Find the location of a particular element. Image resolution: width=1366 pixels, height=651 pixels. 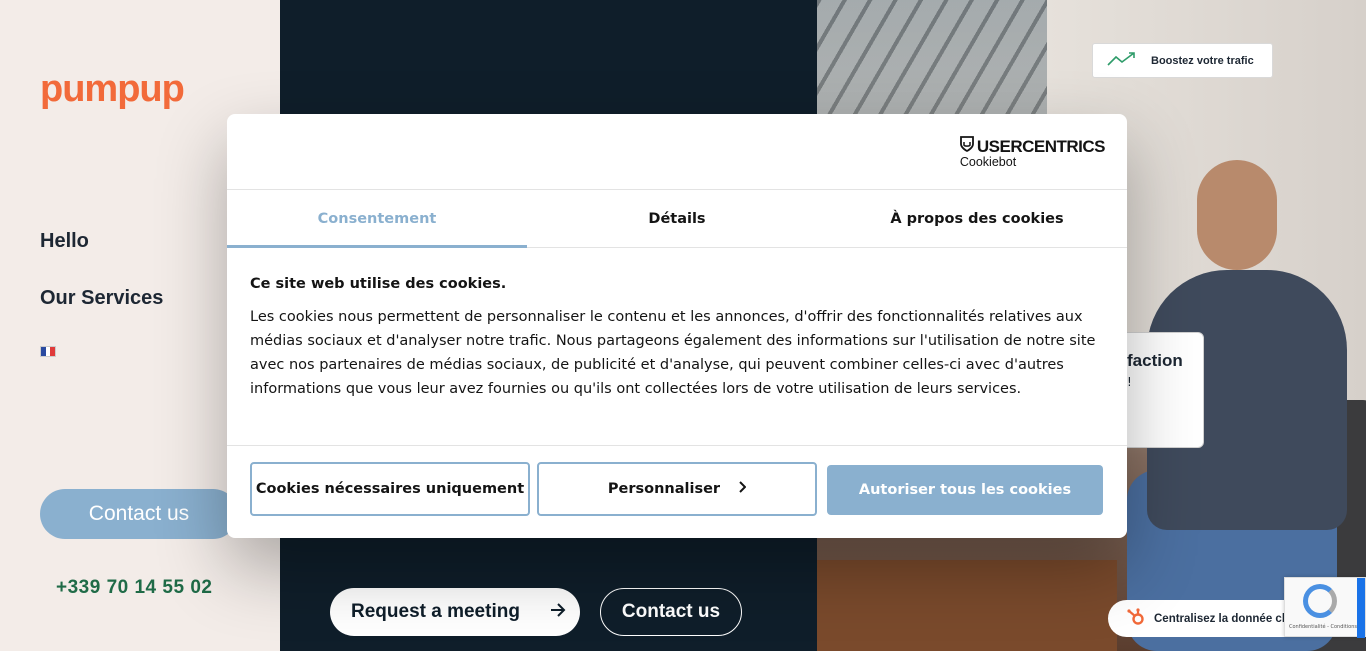

necessary-cookies-button: Cookies nécessaires uniquement is located at coordinates (390, 489).